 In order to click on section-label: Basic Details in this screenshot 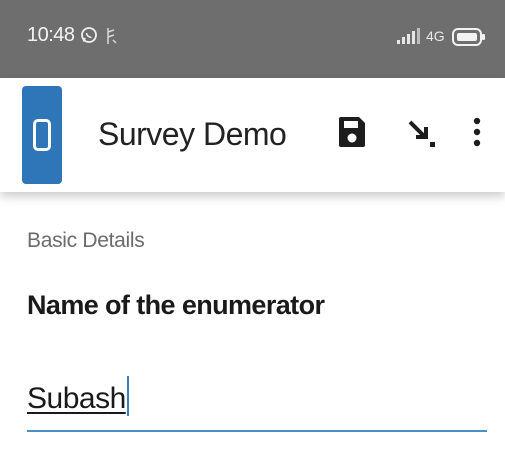, I will do `click(86, 240)`.